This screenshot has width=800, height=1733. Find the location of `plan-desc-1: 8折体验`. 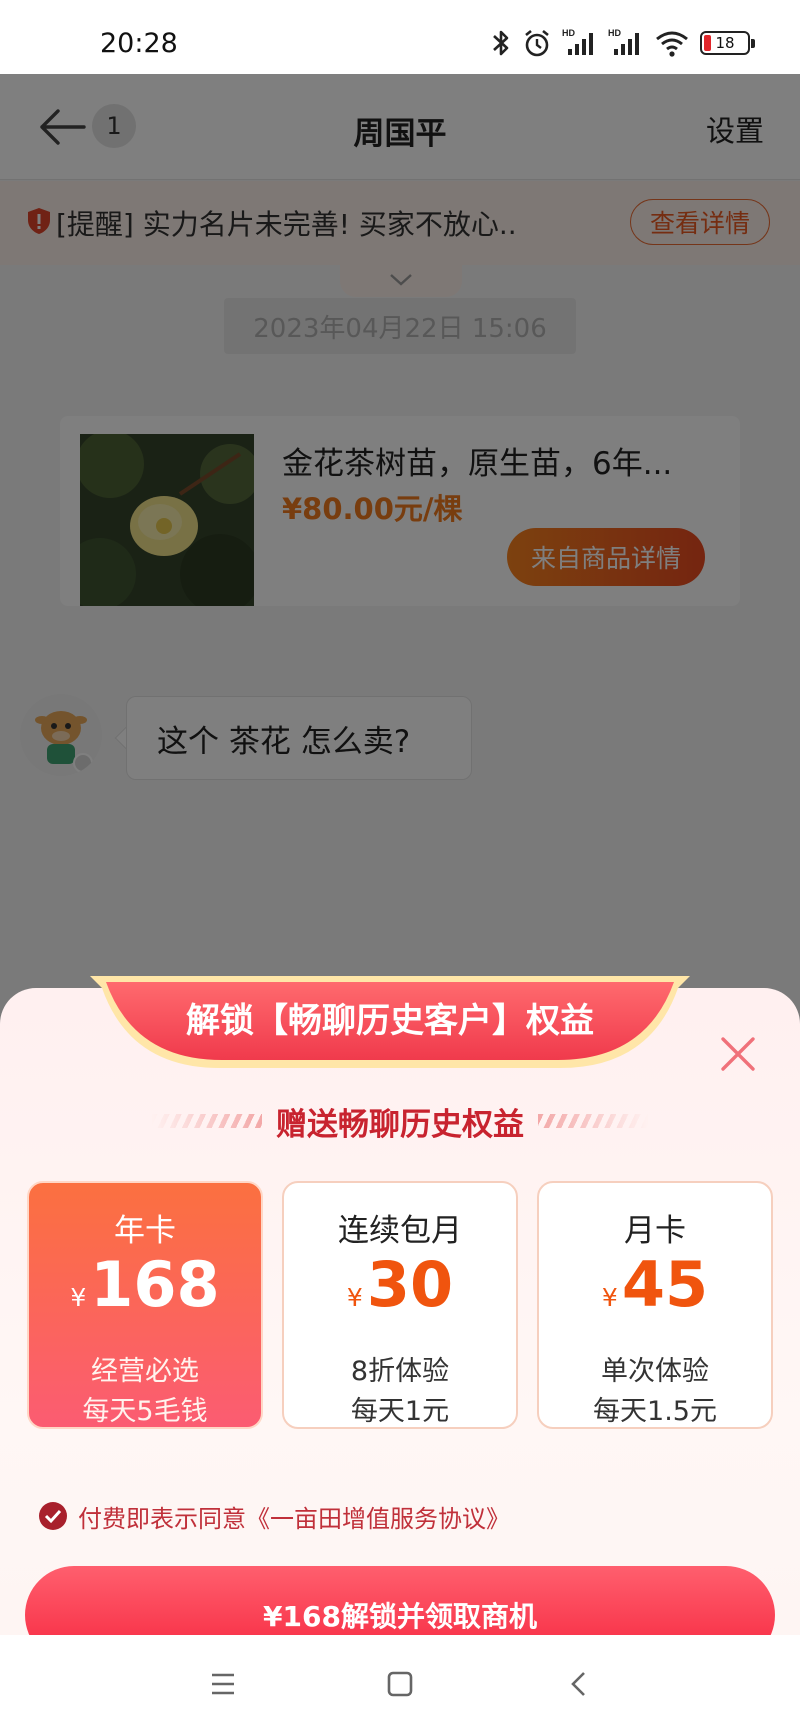

plan-desc-1: 8折体验 is located at coordinates (400, 1371).